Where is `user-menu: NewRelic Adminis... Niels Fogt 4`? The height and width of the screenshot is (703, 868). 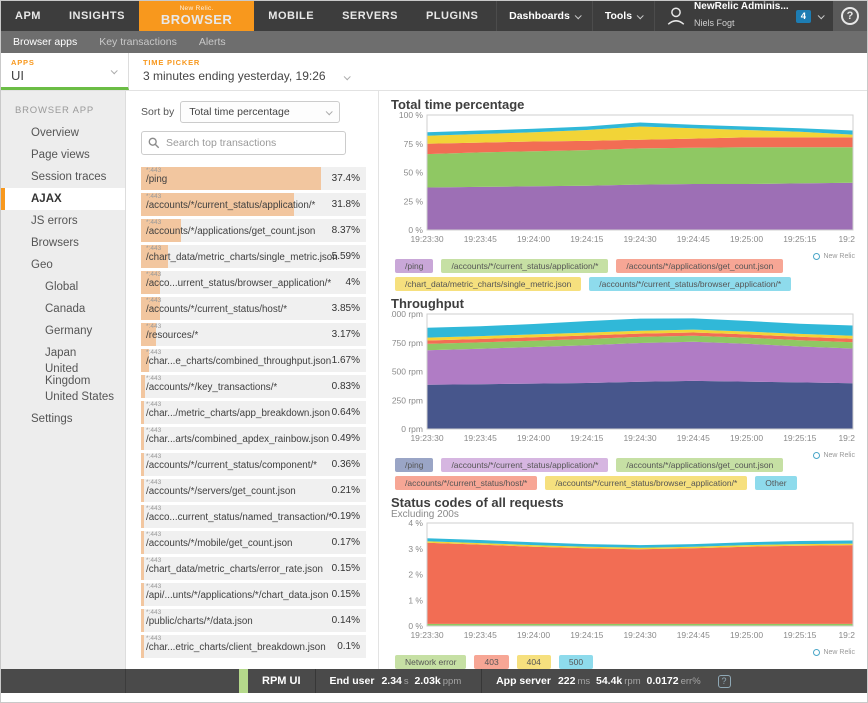
user-menu: NewRelic Adminis... Niels Fogt 4 is located at coordinates (743, 16).